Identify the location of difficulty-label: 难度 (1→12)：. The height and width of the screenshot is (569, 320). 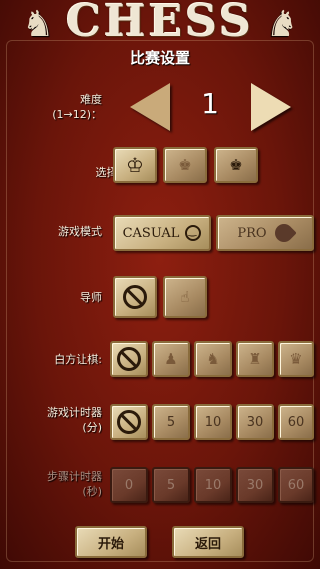
(77, 107).